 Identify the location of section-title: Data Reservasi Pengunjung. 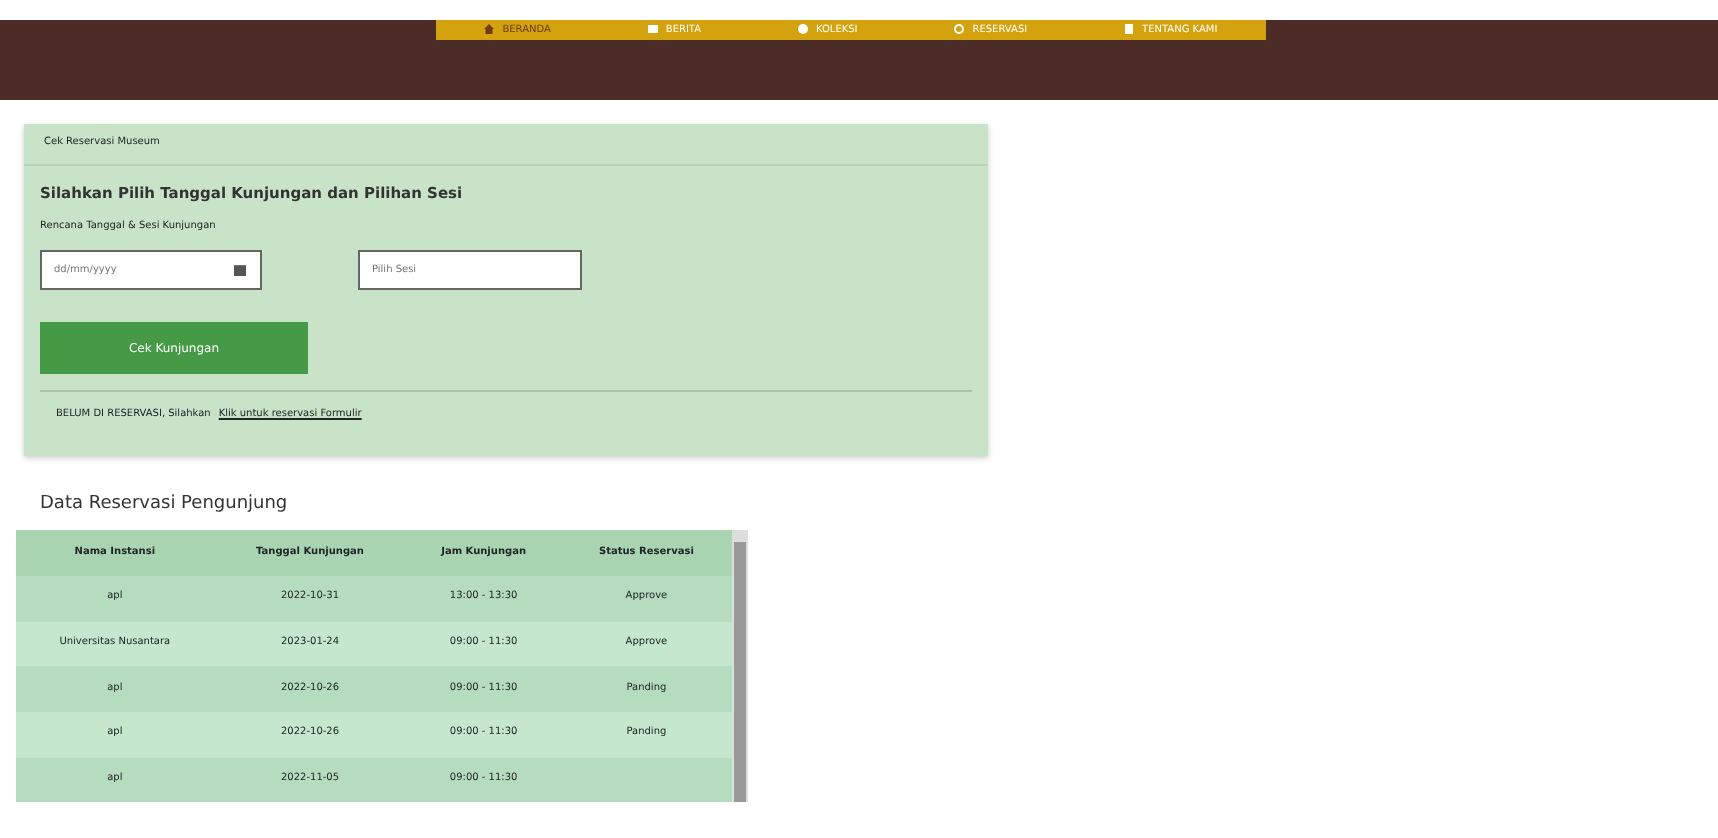
(165, 504).